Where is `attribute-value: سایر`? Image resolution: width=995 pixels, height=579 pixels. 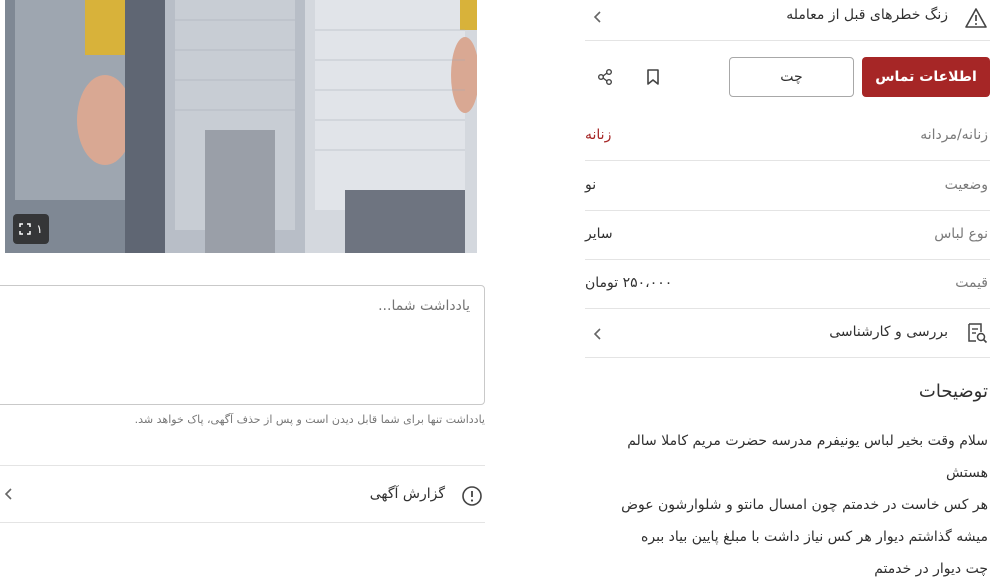
attribute-value: سایر is located at coordinates (599, 234).